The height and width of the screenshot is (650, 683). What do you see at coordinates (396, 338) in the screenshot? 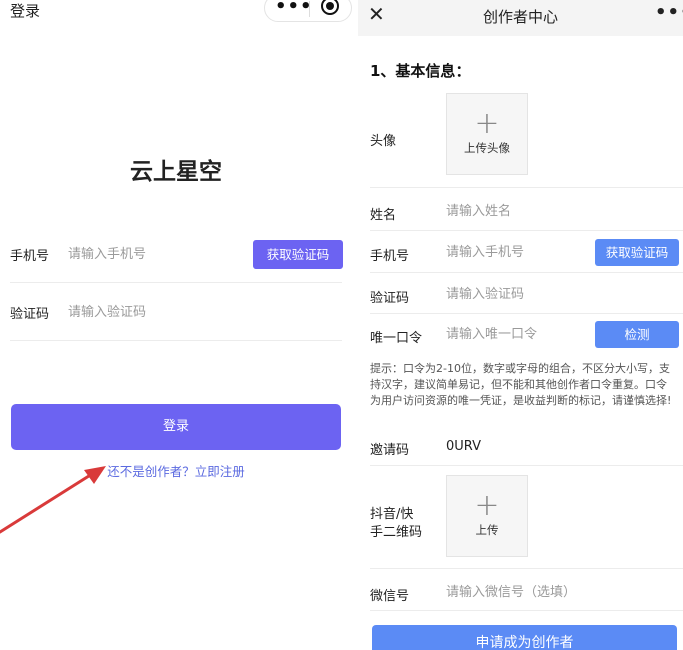
I see `token-label: 唯一口令` at bounding box center [396, 338].